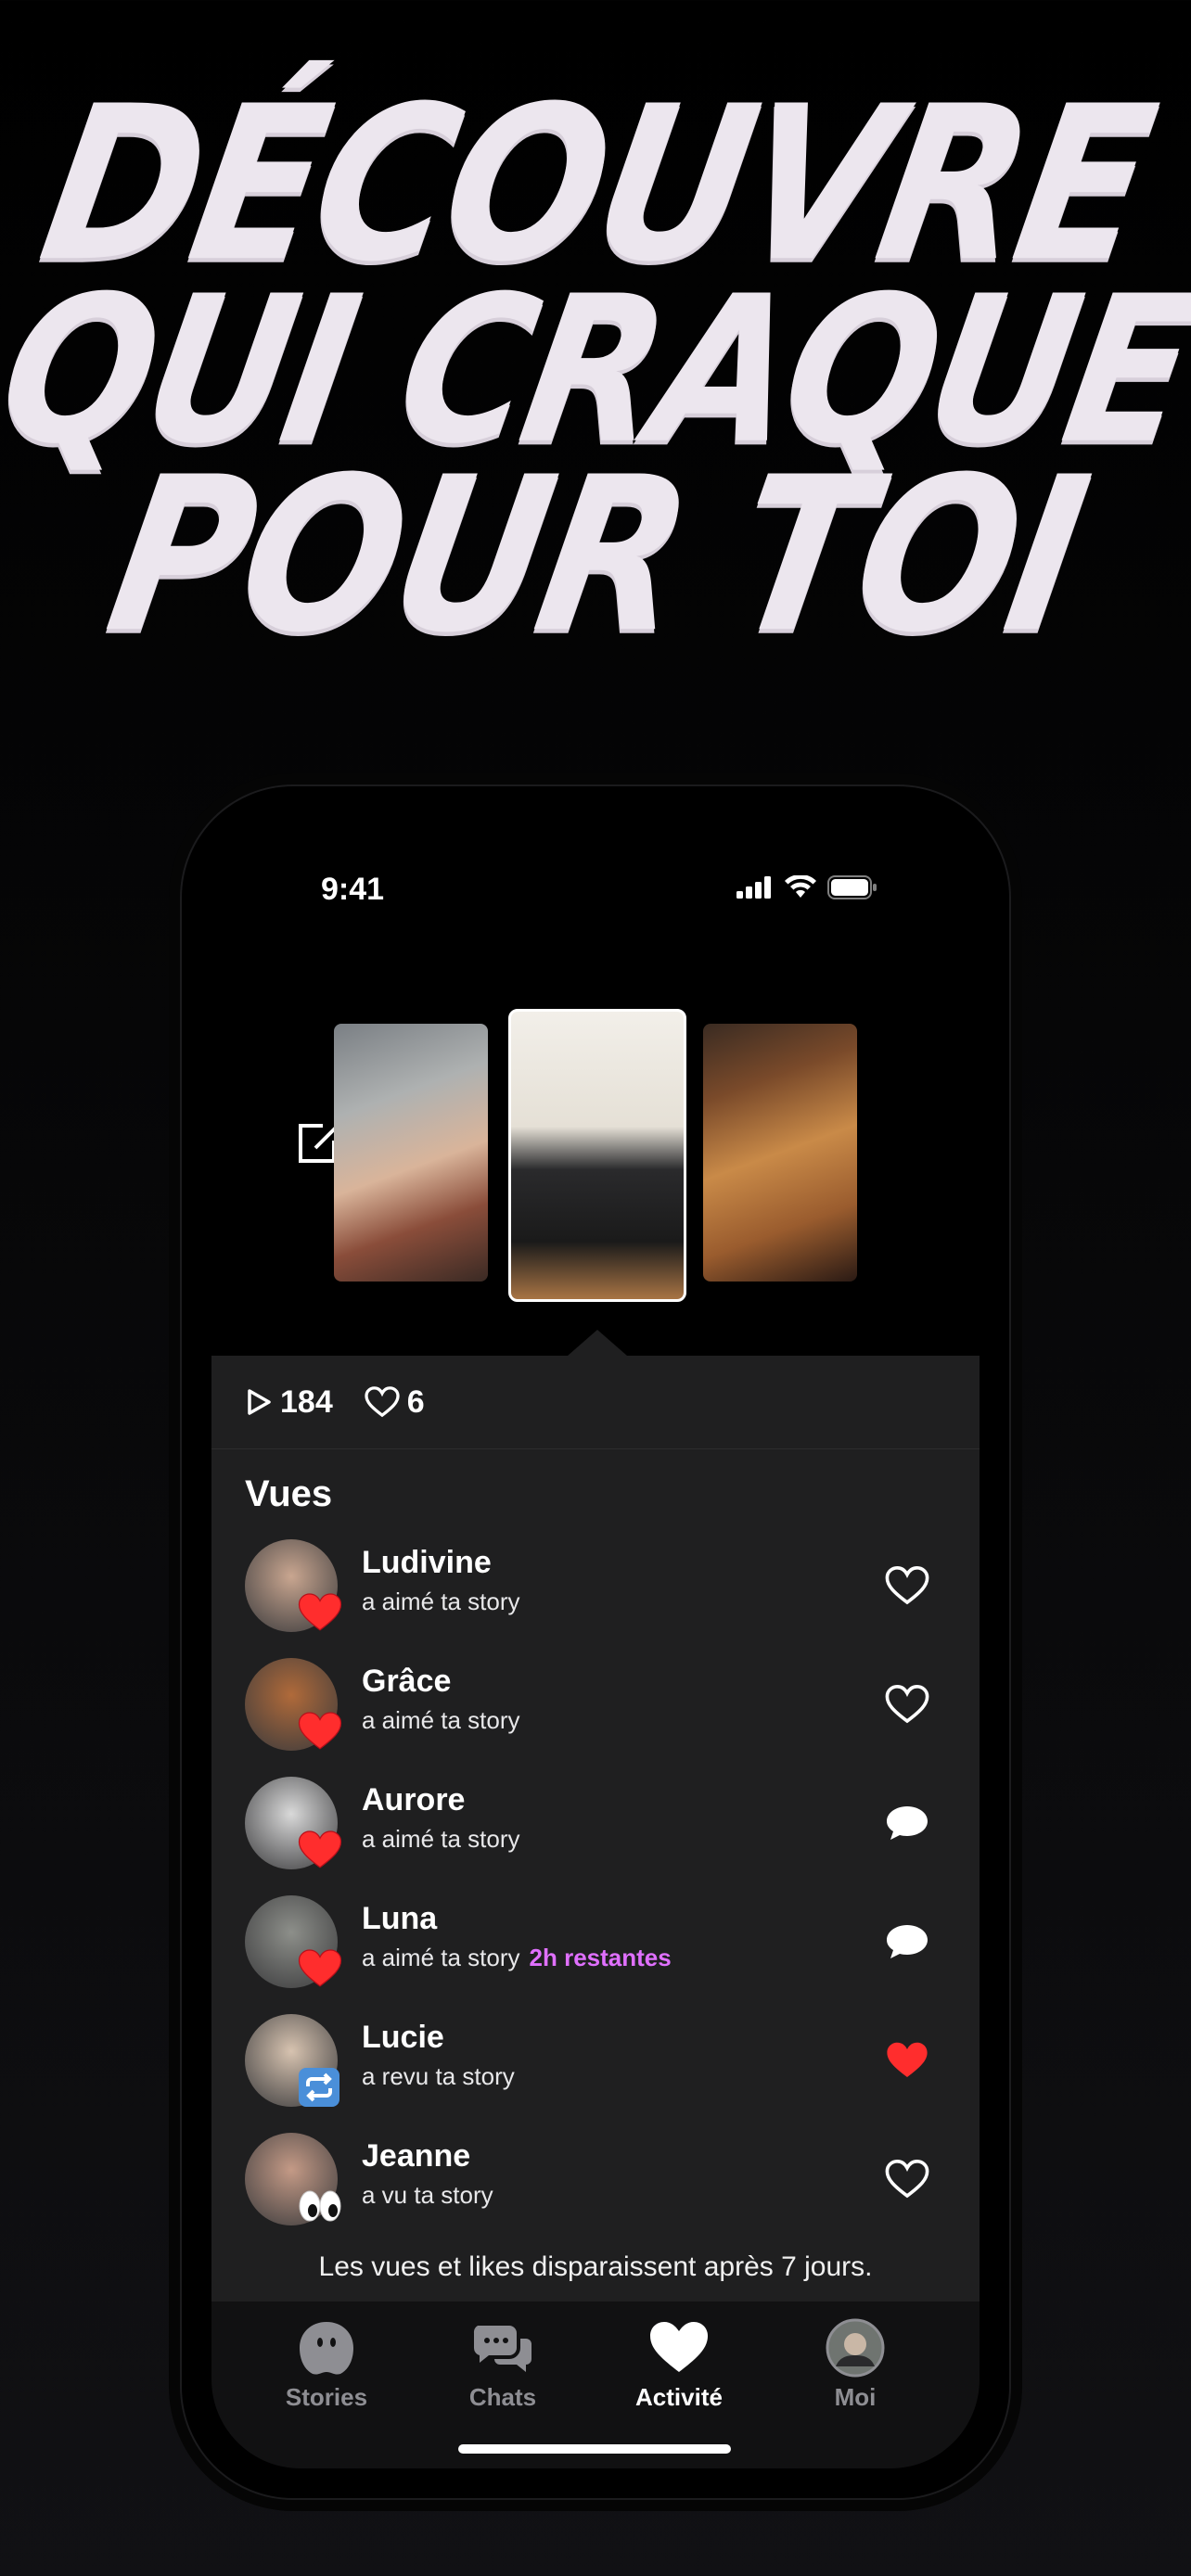 The width and height of the screenshot is (1191, 2576). What do you see at coordinates (595, 1941) in the screenshot?
I see `viewer-row: Luna a aimé ta story 2h restantes` at bounding box center [595, 1941].